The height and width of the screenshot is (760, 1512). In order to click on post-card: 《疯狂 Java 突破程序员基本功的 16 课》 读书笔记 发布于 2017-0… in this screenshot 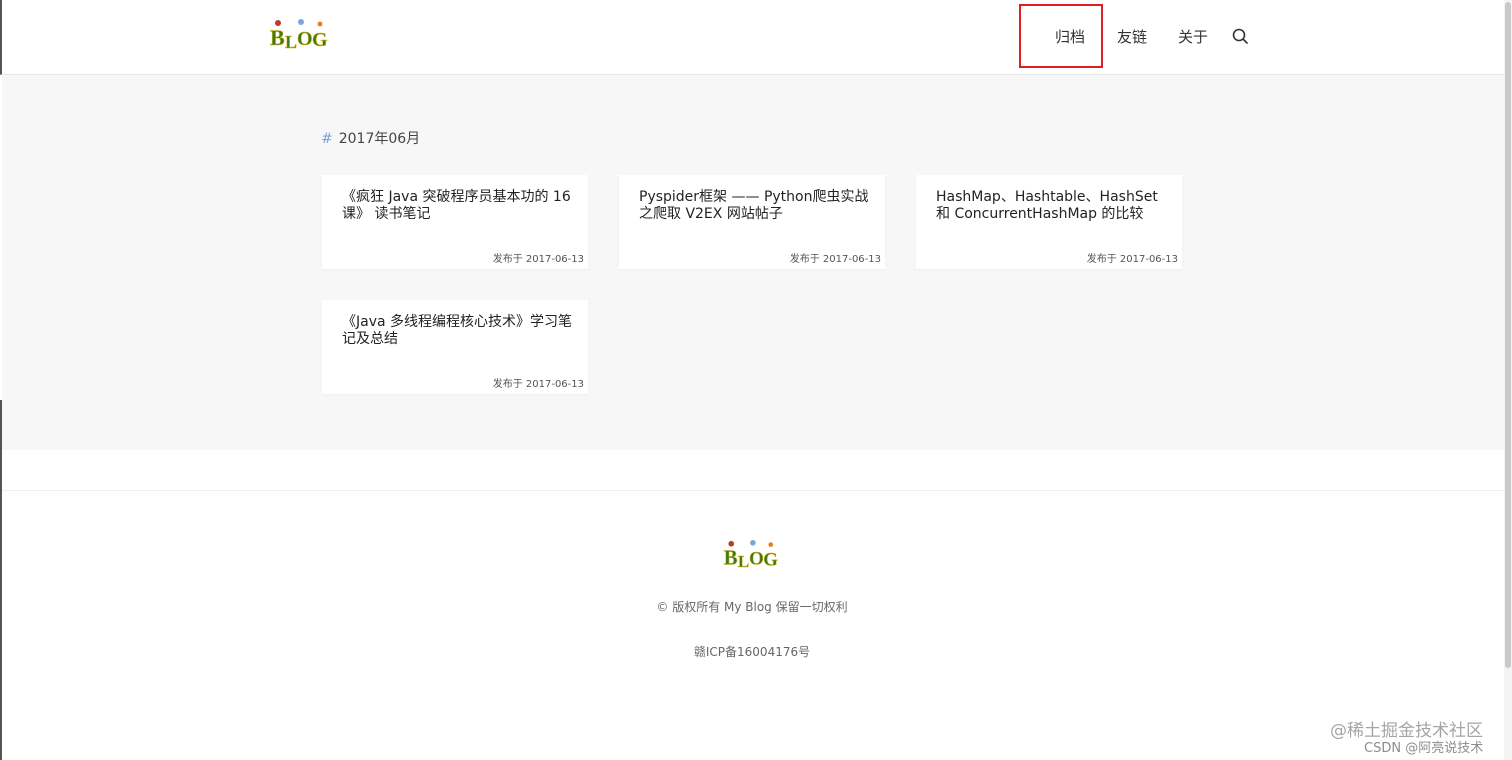, I will do `click(455, 222)`.